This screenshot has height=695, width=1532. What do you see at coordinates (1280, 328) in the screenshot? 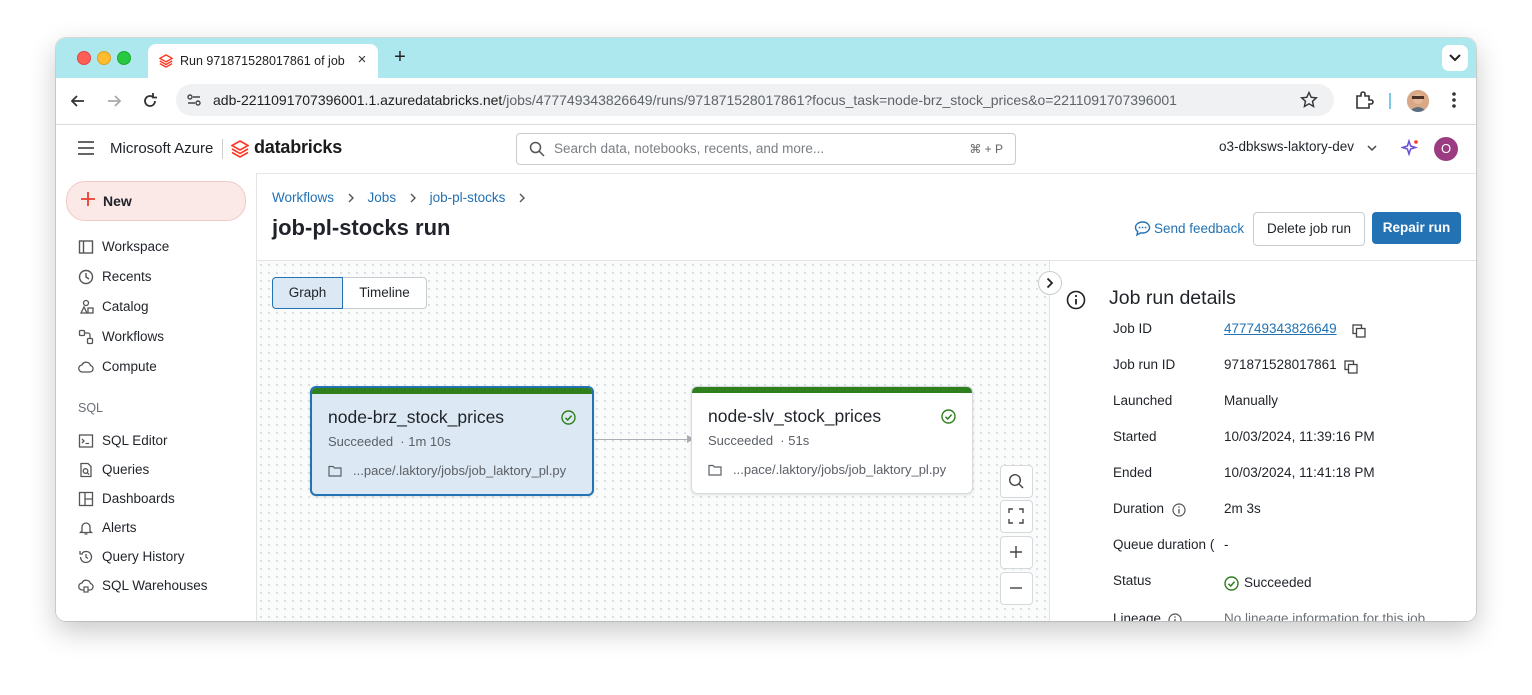
I see `job-id-link: 477749343826649` at bounding box center [1280, 328].